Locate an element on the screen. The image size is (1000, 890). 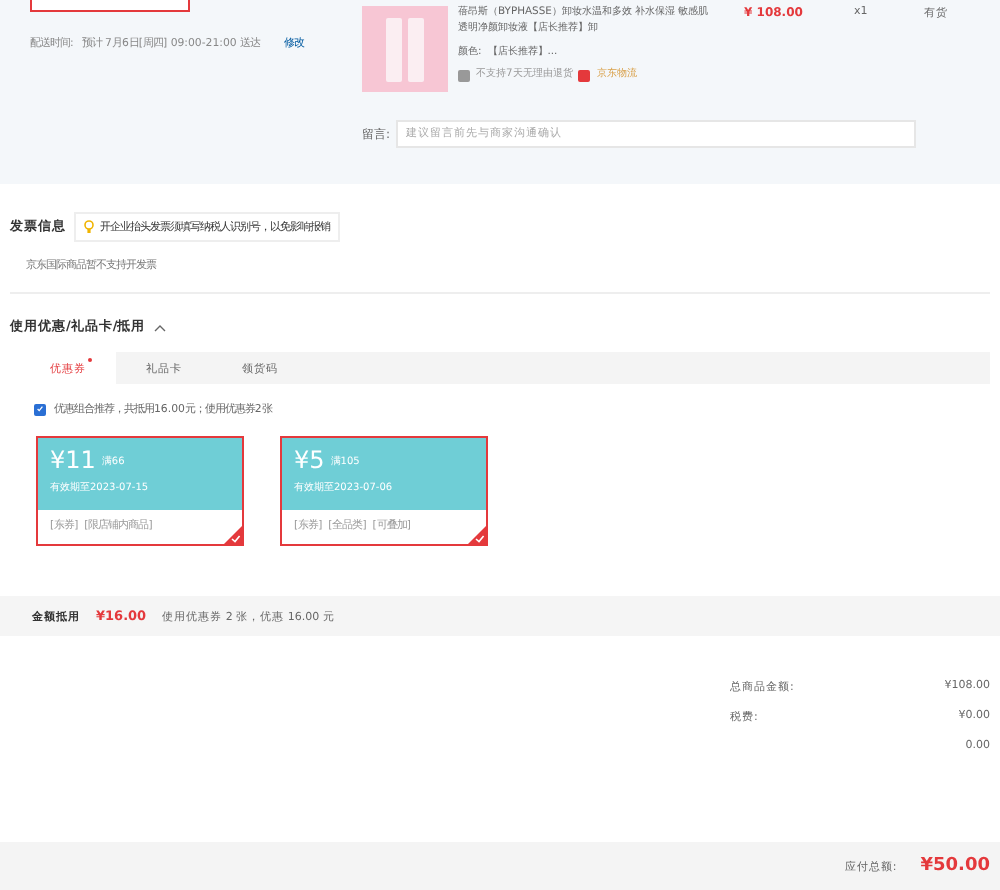
lightbulb-icon is located at coordinates (89, 227).